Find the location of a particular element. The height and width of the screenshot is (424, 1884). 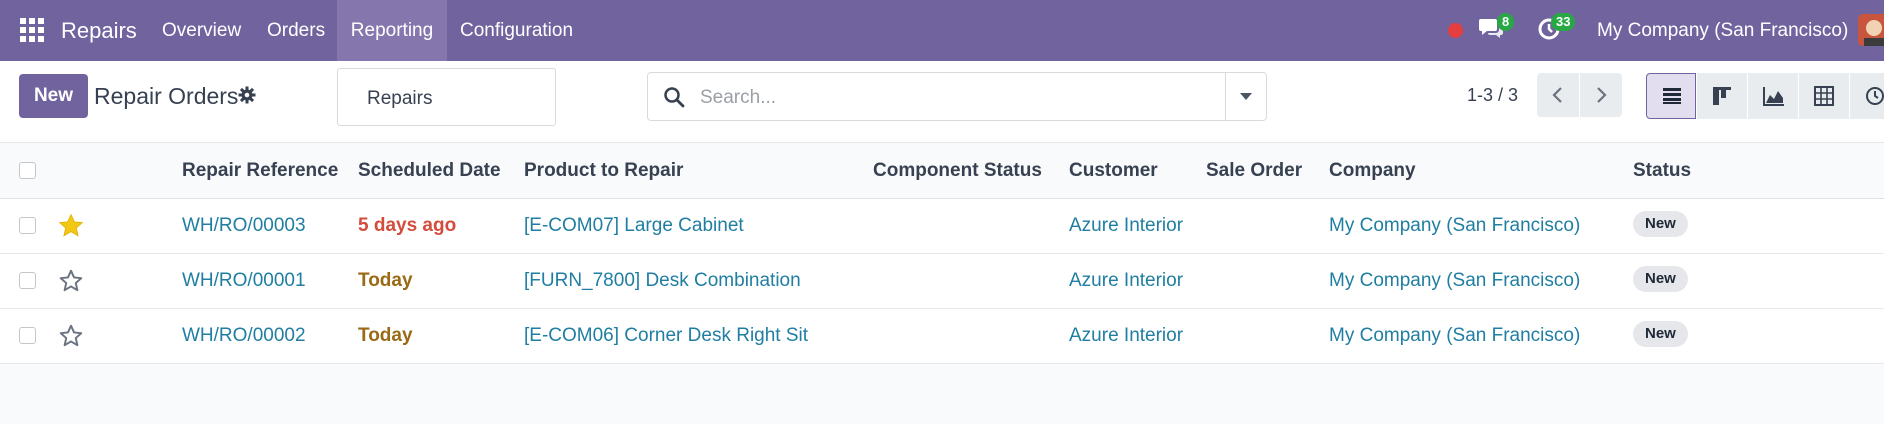

repair-reference: WH/RO/00002 is located at coordinates (244, 336).